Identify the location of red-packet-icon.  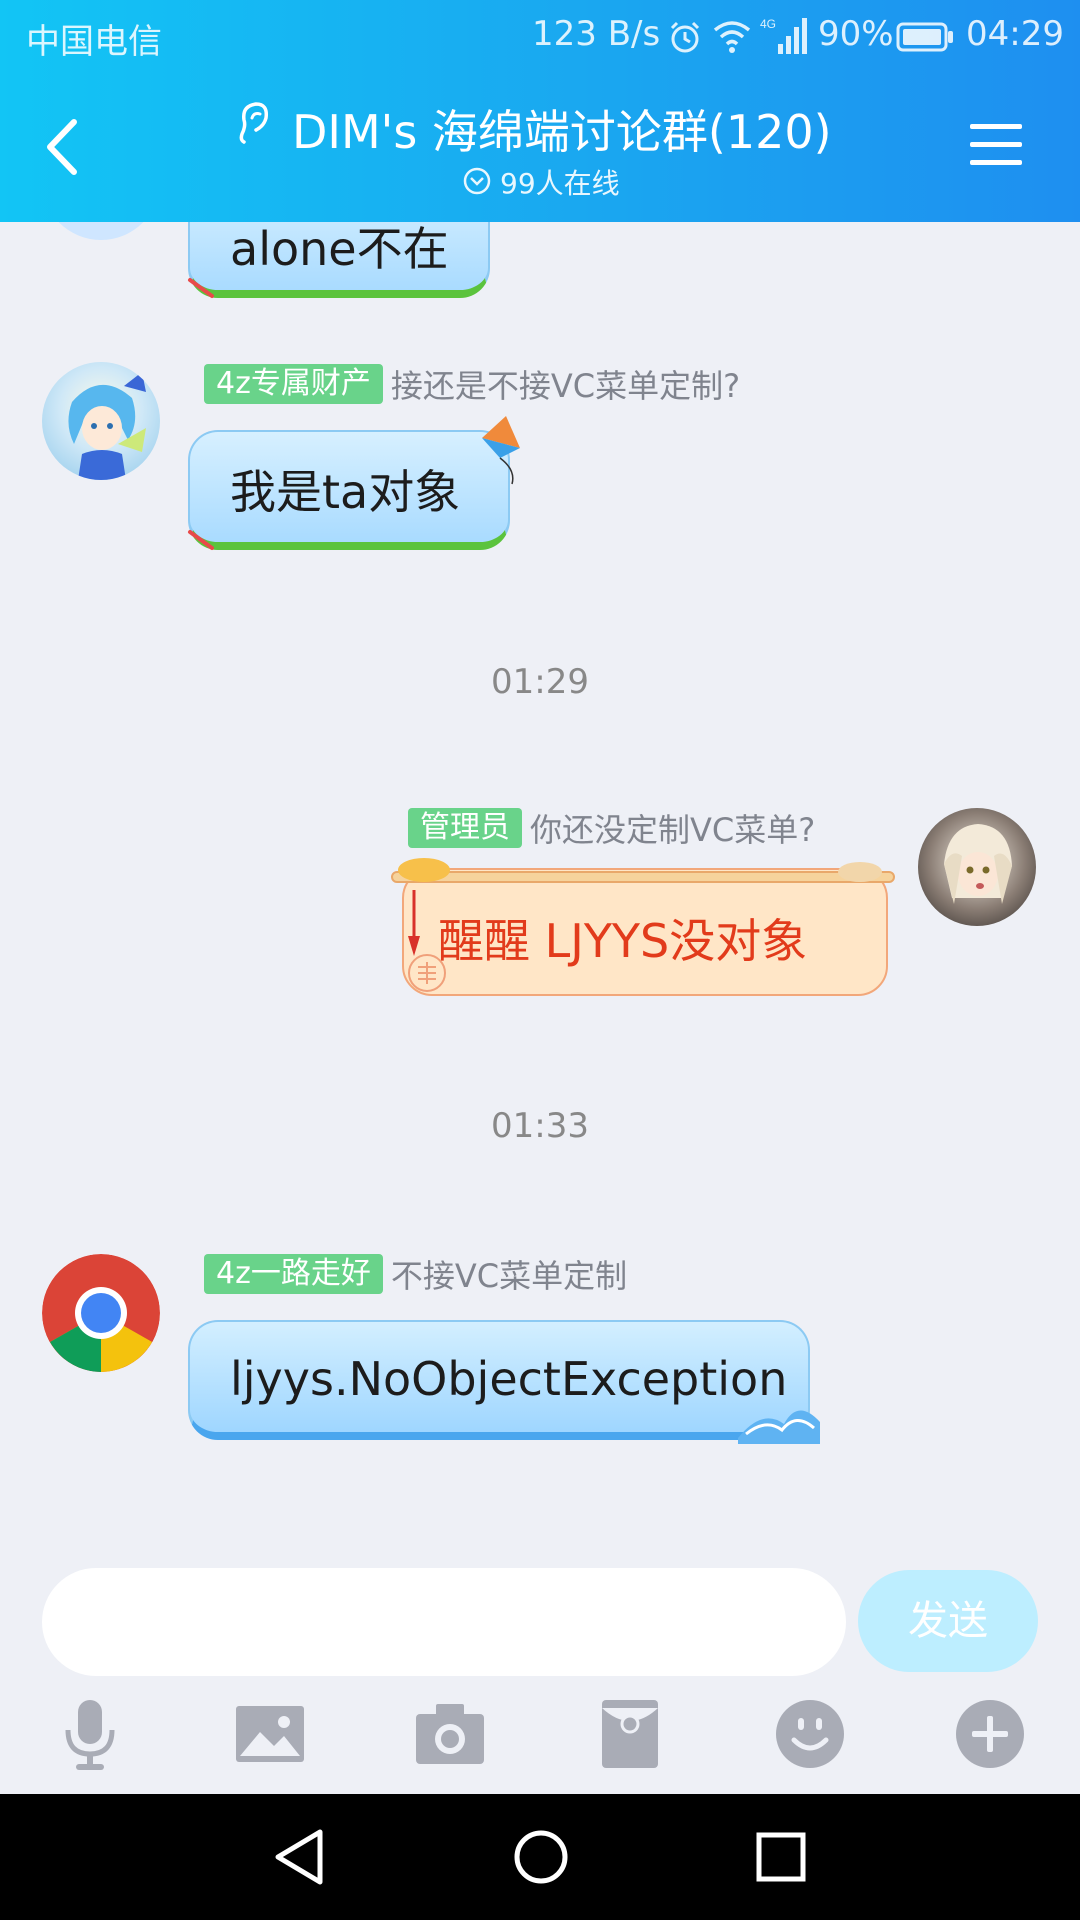
(630, 1734).